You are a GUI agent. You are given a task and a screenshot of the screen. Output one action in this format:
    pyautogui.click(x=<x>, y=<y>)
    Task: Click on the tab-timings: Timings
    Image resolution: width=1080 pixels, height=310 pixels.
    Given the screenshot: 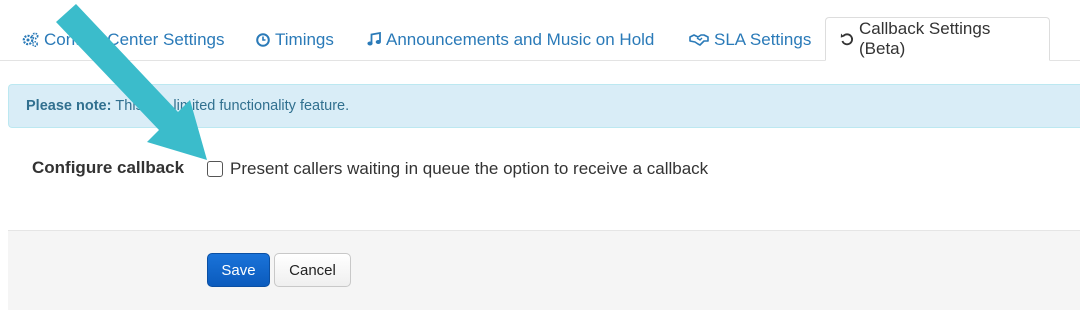 What is the action you would take?
    pyautogui.click(x=295, y=39)
    